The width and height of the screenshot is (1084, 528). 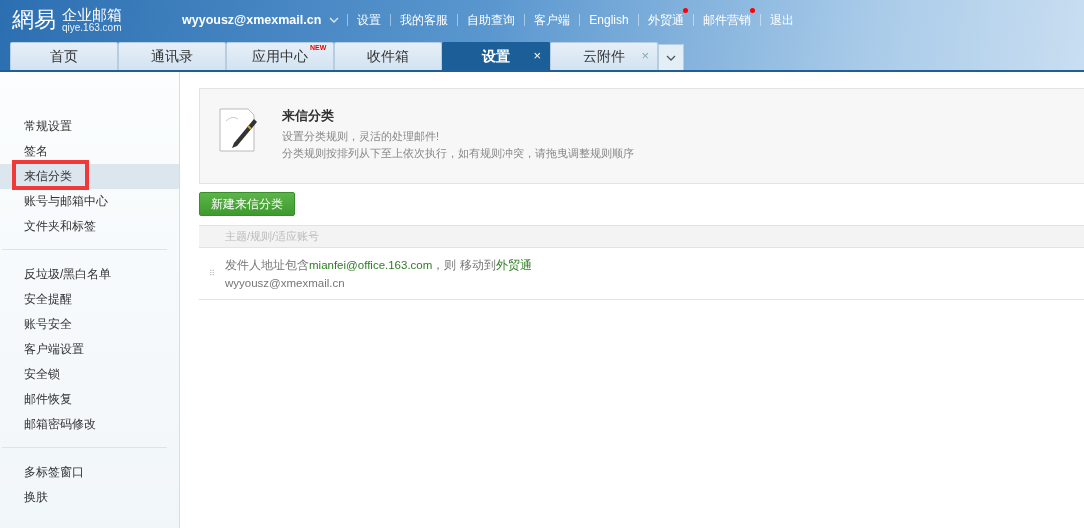 What do you see at coordinates (89, 274) in the screenshot?
I see `sidebar-item: 反垃圾/黑白名单` at bounding box center [89, 274].